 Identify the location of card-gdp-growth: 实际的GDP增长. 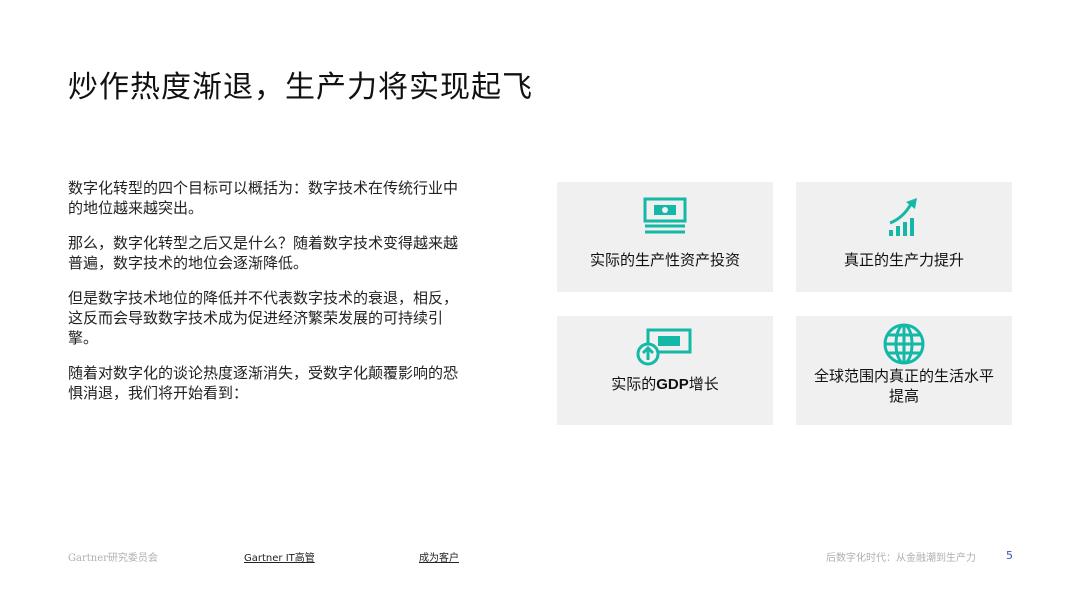
(665, 370).